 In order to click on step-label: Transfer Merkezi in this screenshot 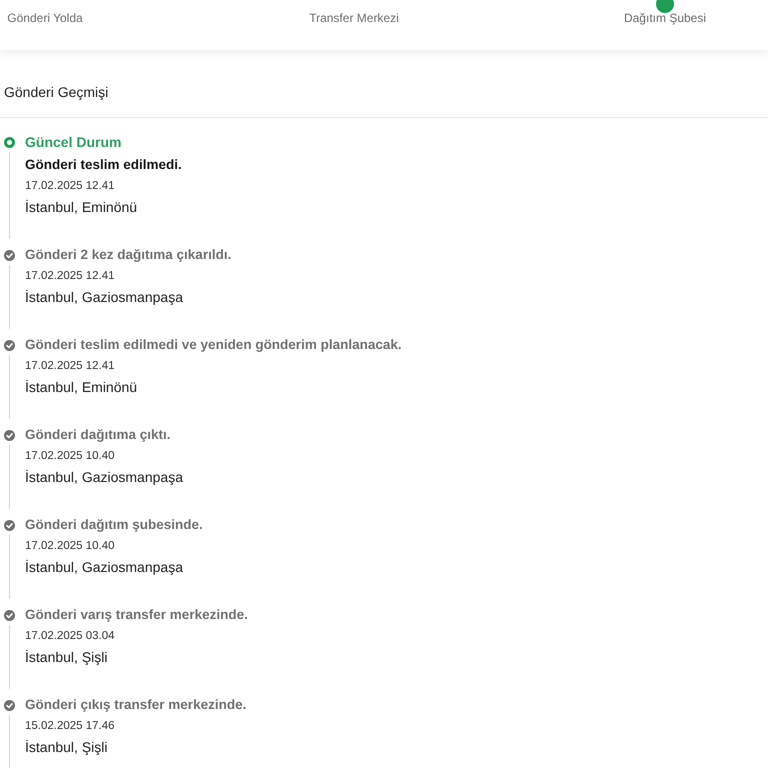, I will do `click(354, 18)`.